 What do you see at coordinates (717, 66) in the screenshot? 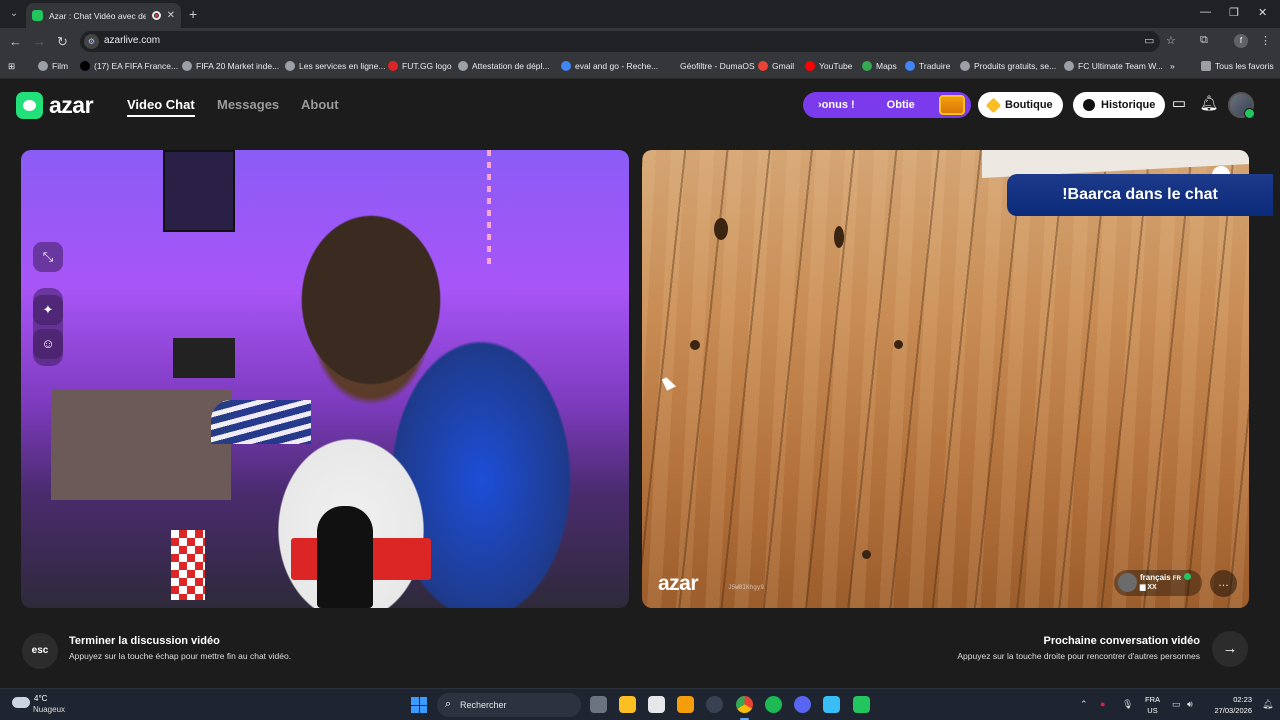
I see `bookmark-label: Géofiltre - DumaOS` at bounding box center [717, 66].